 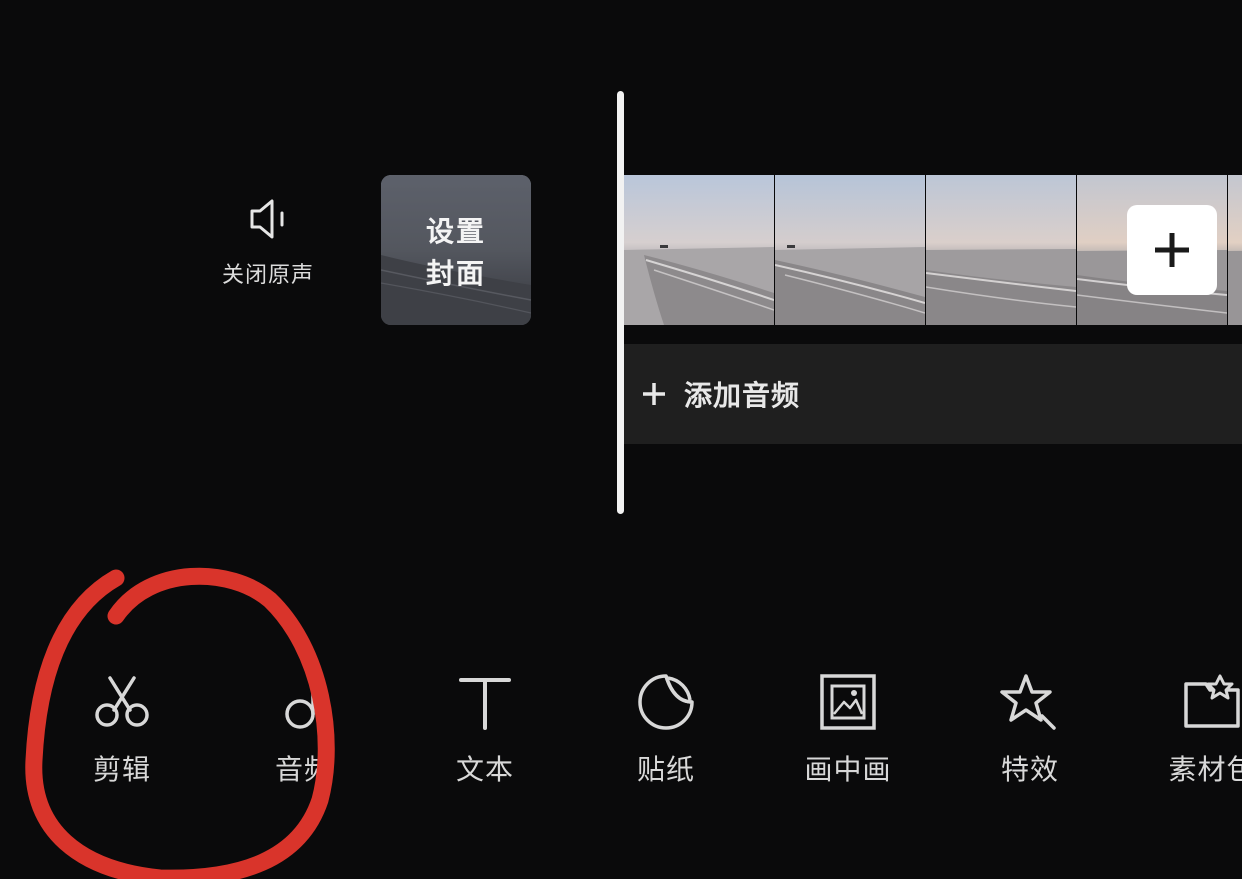 What do you see at coordinates (848, 769) in the screenshot?
I see `toolbar-label: 画中画` at bounding box center [848, 769].